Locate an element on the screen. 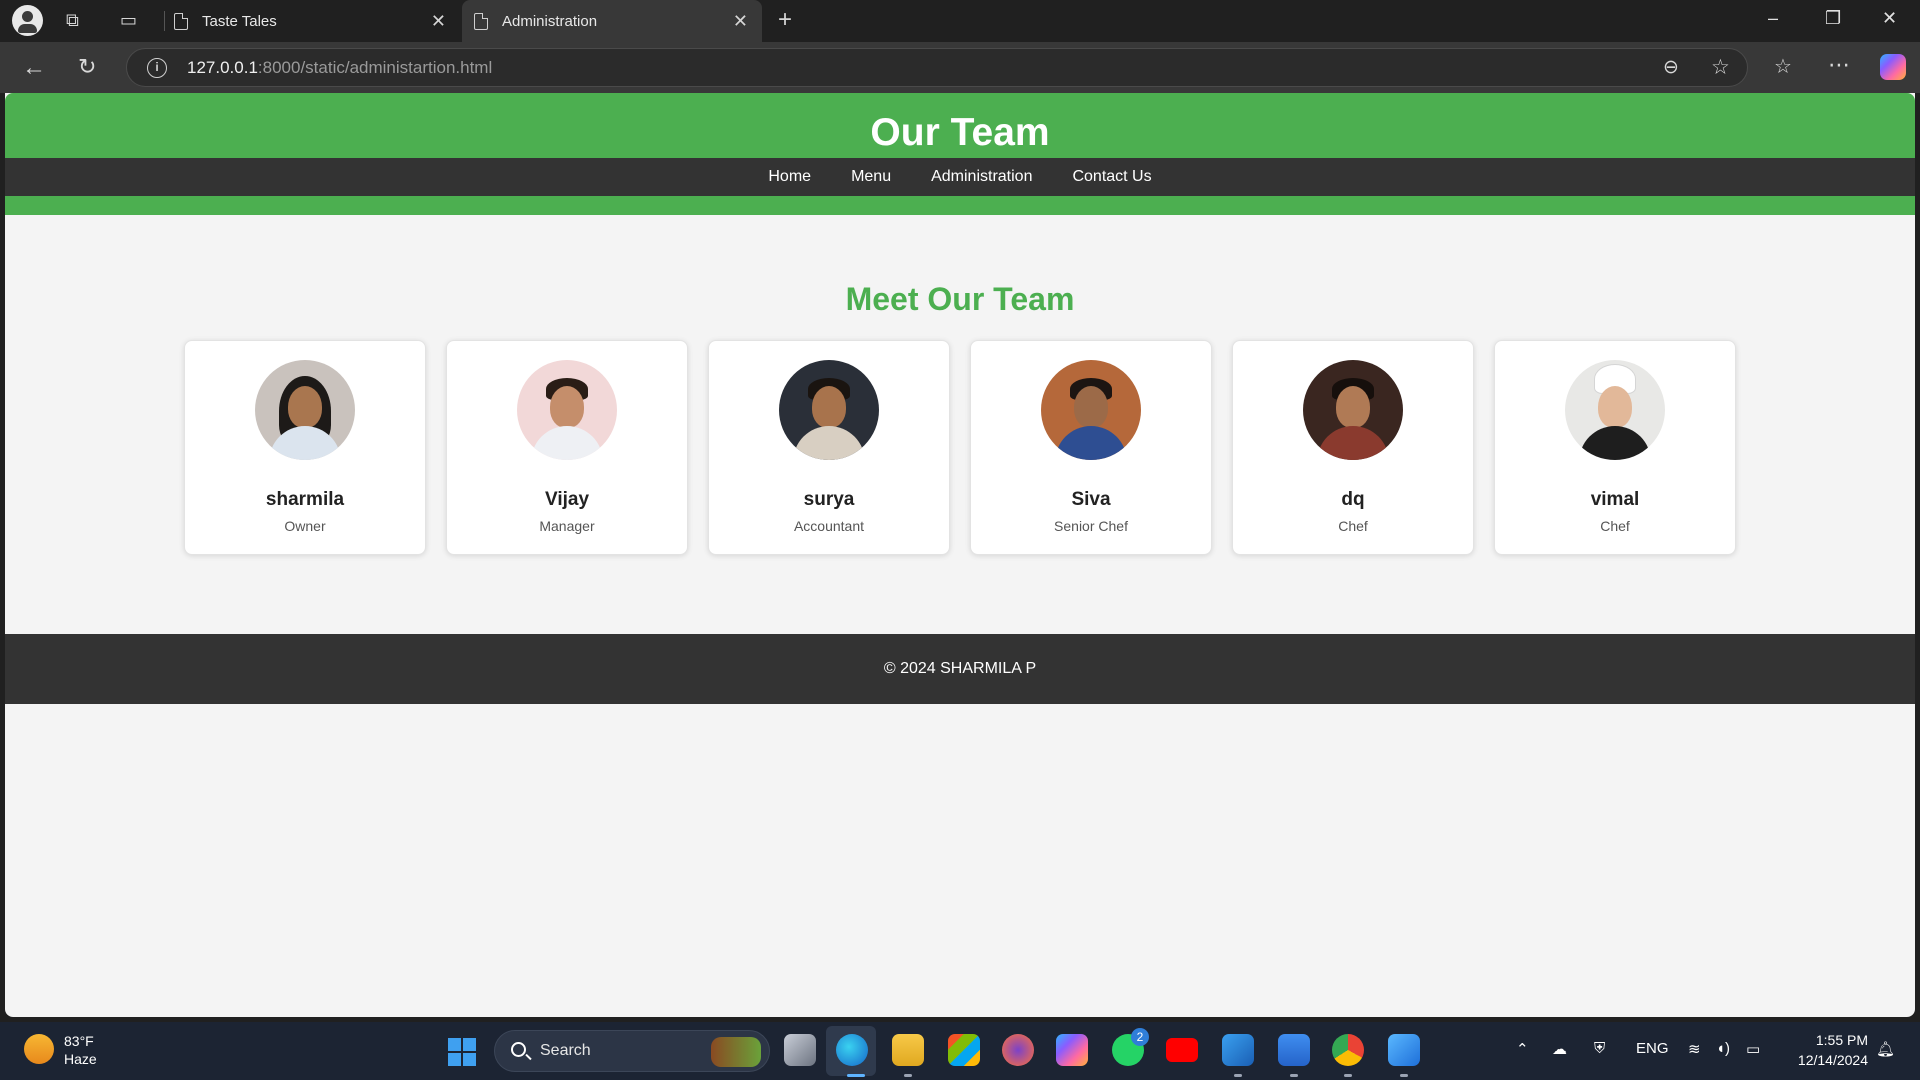 This screenshot has height=1080, width=1920. profile-avatar-icon is located at coordinates (27, 20).